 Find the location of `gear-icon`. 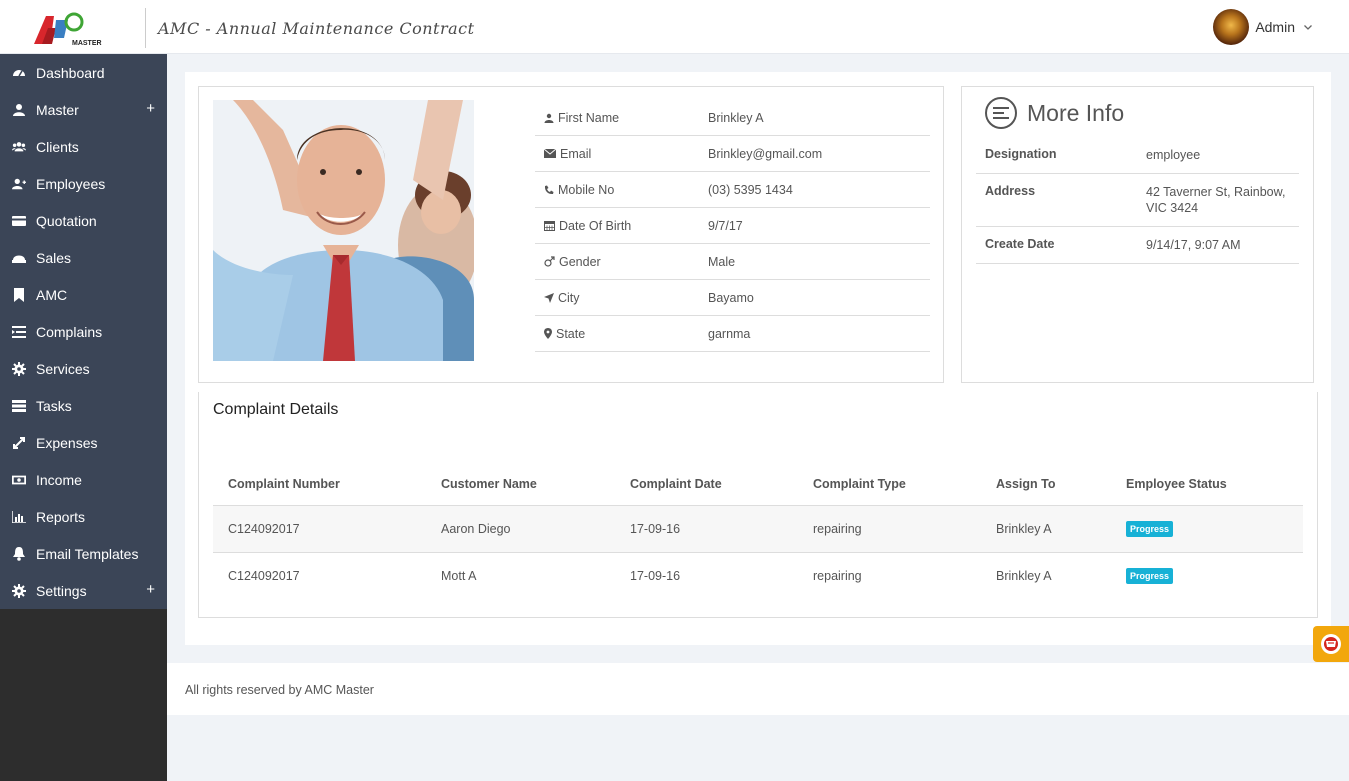

gear-icon is located at coordinates (19, 590).